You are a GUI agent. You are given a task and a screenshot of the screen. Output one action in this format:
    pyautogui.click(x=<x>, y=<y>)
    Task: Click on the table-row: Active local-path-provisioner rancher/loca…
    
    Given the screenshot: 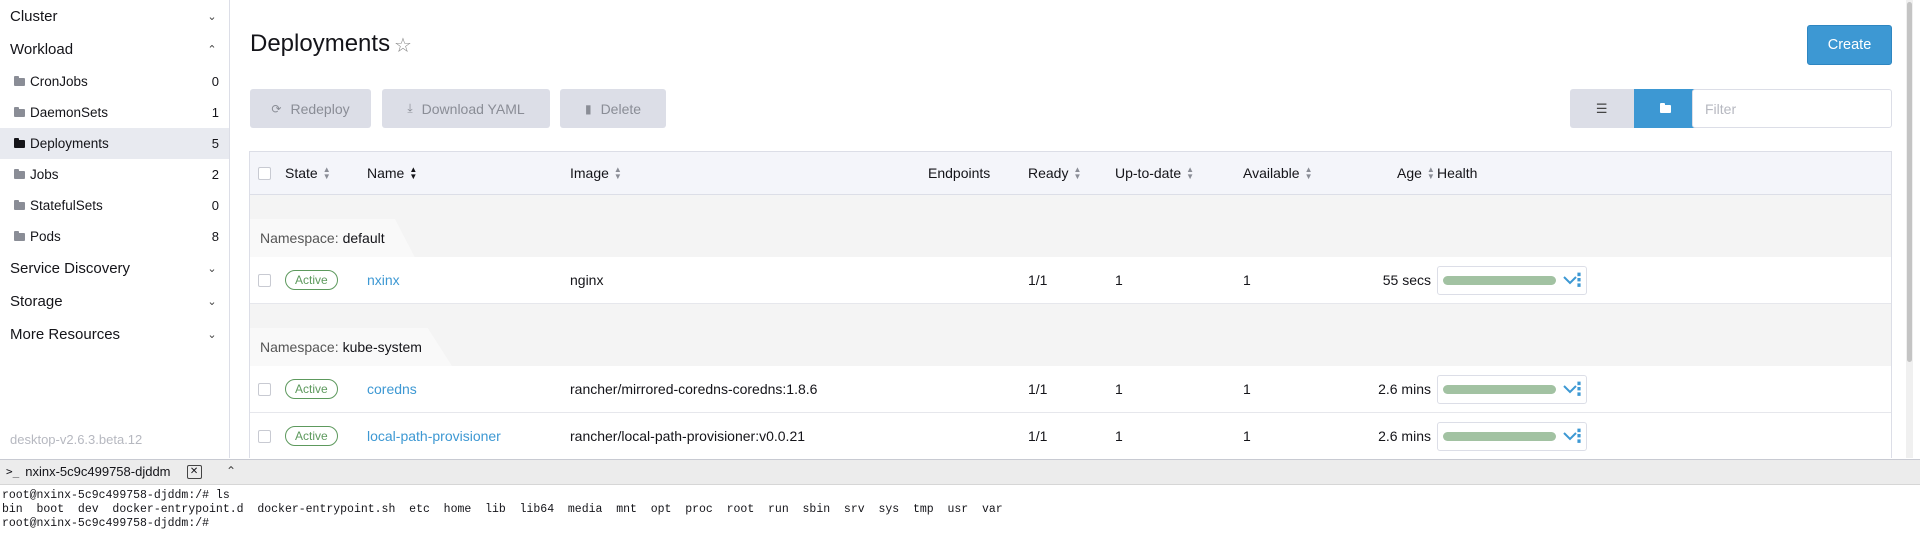 What is the action you would take?
    pyautogui.click(x=1070, y=435)
    